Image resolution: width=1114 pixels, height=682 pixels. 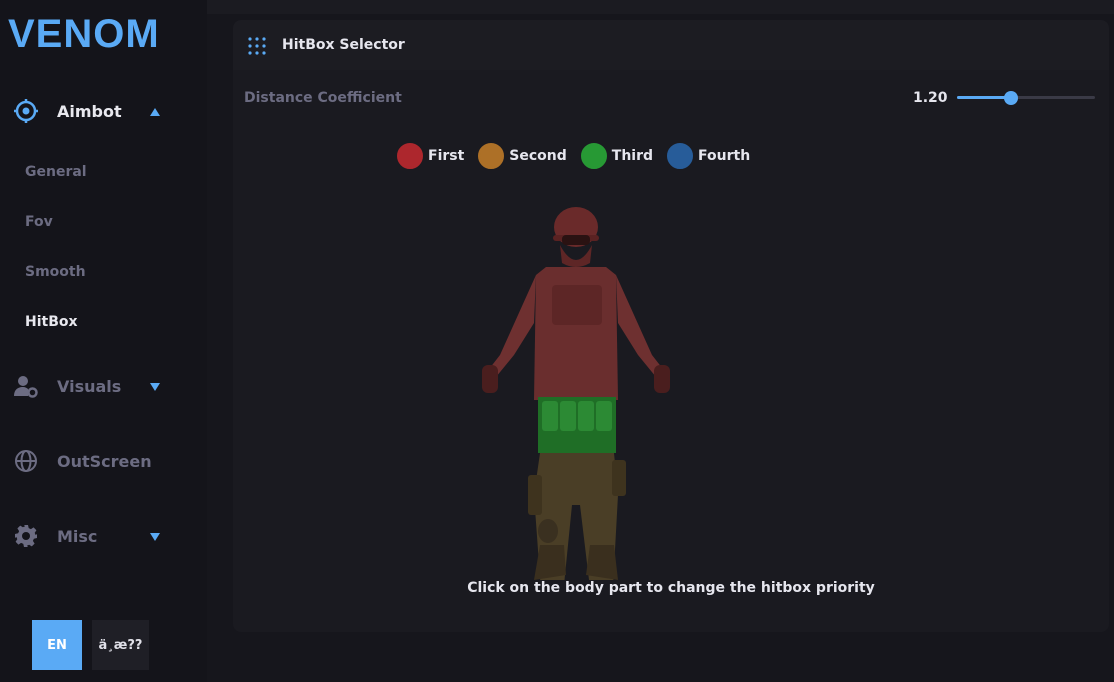 I want to click on hitbox-upper-body, so click(x=576, y=333).